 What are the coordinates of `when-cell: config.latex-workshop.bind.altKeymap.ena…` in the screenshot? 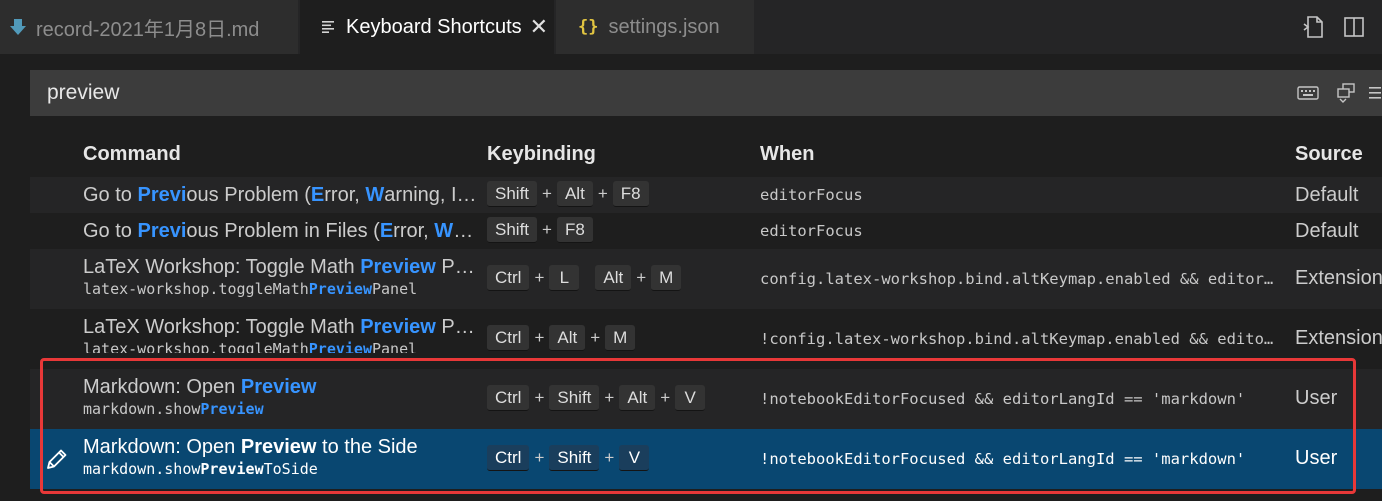 It's located at (1021, 279).